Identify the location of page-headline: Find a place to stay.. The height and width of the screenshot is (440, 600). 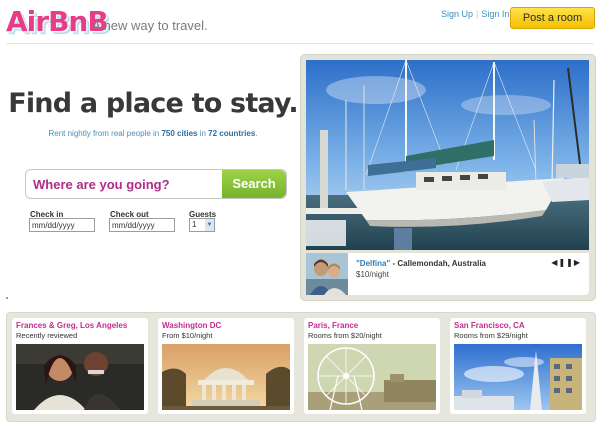
(153, 103).